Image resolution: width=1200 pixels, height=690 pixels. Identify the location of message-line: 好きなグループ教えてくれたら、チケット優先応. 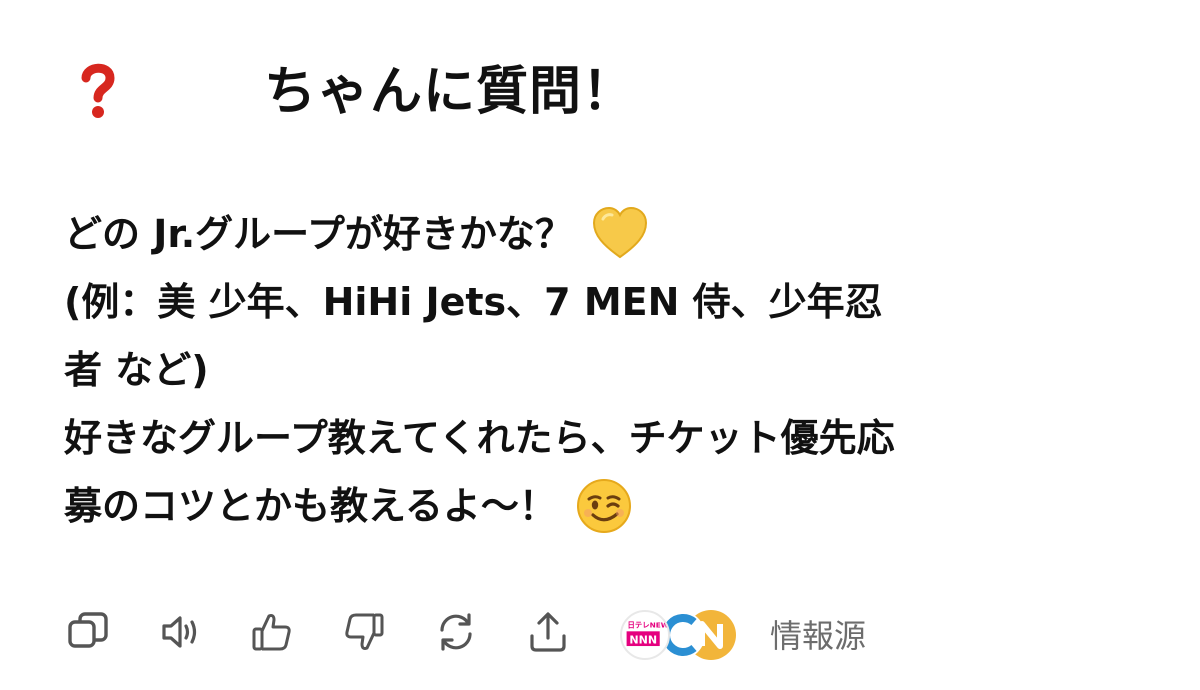
(604, 438).